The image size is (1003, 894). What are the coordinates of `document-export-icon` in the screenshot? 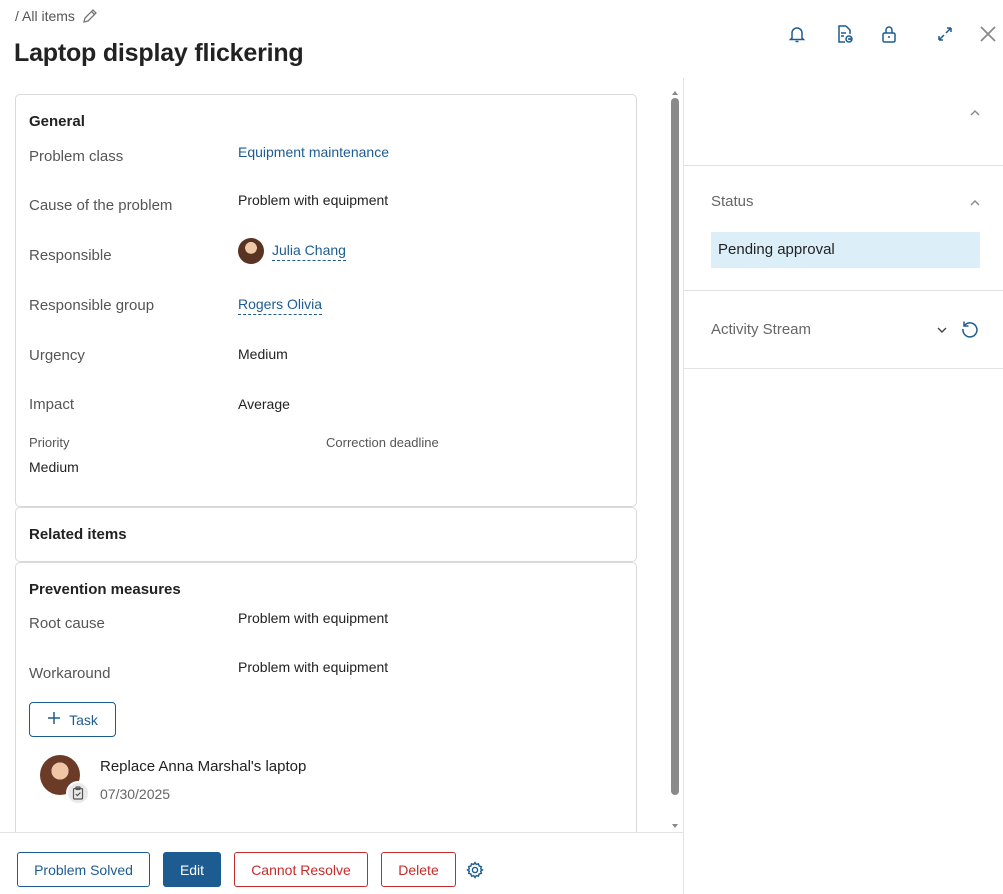 It's located at (844, 34).